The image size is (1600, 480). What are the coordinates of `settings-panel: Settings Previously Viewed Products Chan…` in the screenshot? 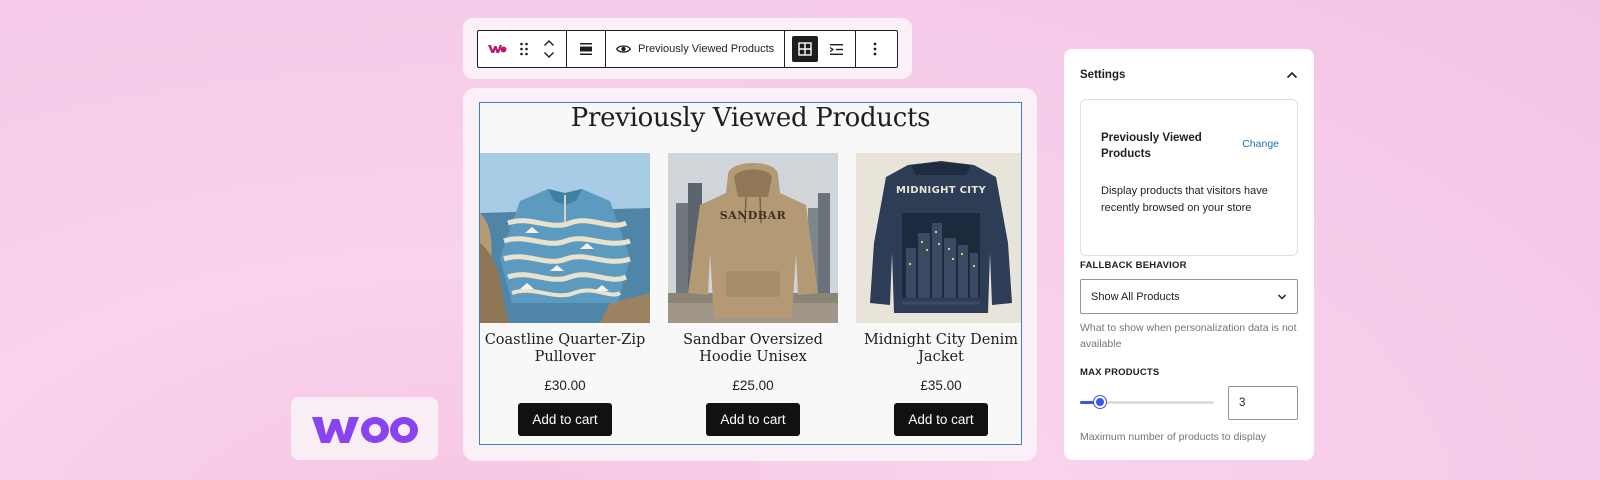 It's located at (1189, 254).